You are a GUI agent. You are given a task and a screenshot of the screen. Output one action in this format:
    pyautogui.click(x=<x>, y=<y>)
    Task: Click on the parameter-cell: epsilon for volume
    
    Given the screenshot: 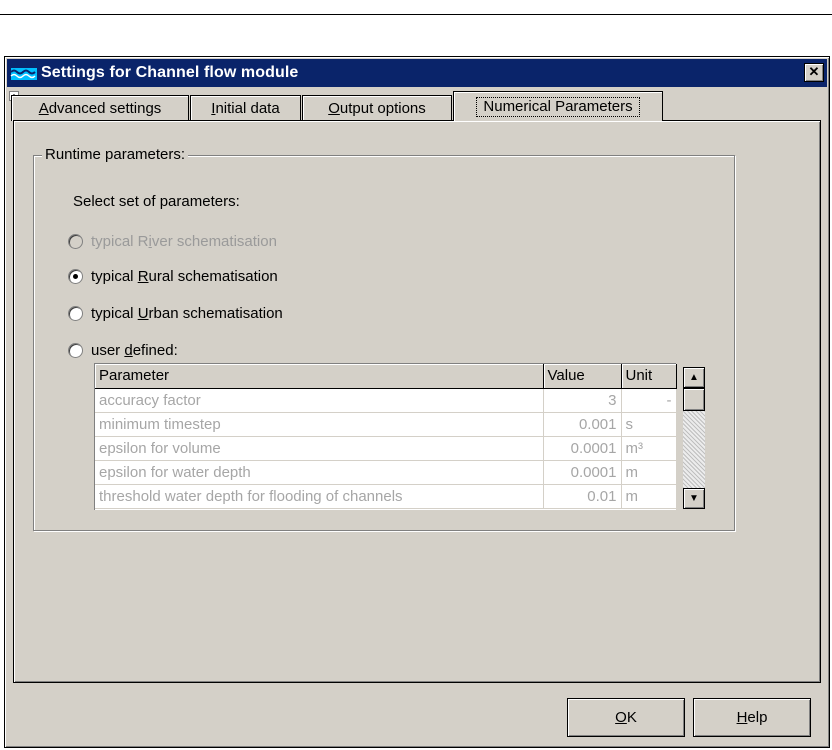 What is the action you would take?
    pyautogui.click(x=319, y=448)
    